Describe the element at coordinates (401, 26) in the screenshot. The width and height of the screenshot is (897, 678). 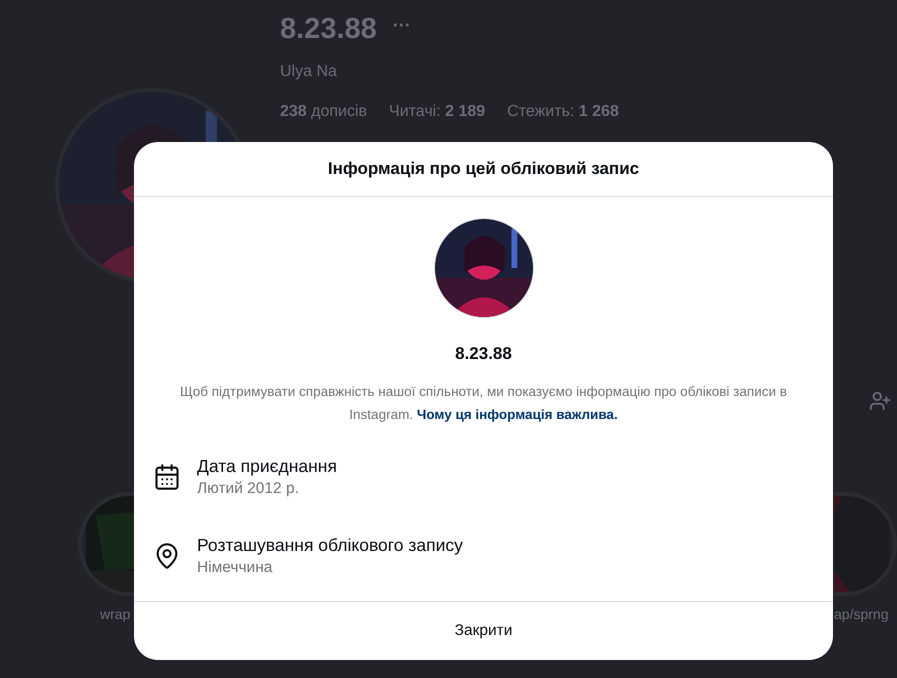
I see `more-options: ···` at that location.